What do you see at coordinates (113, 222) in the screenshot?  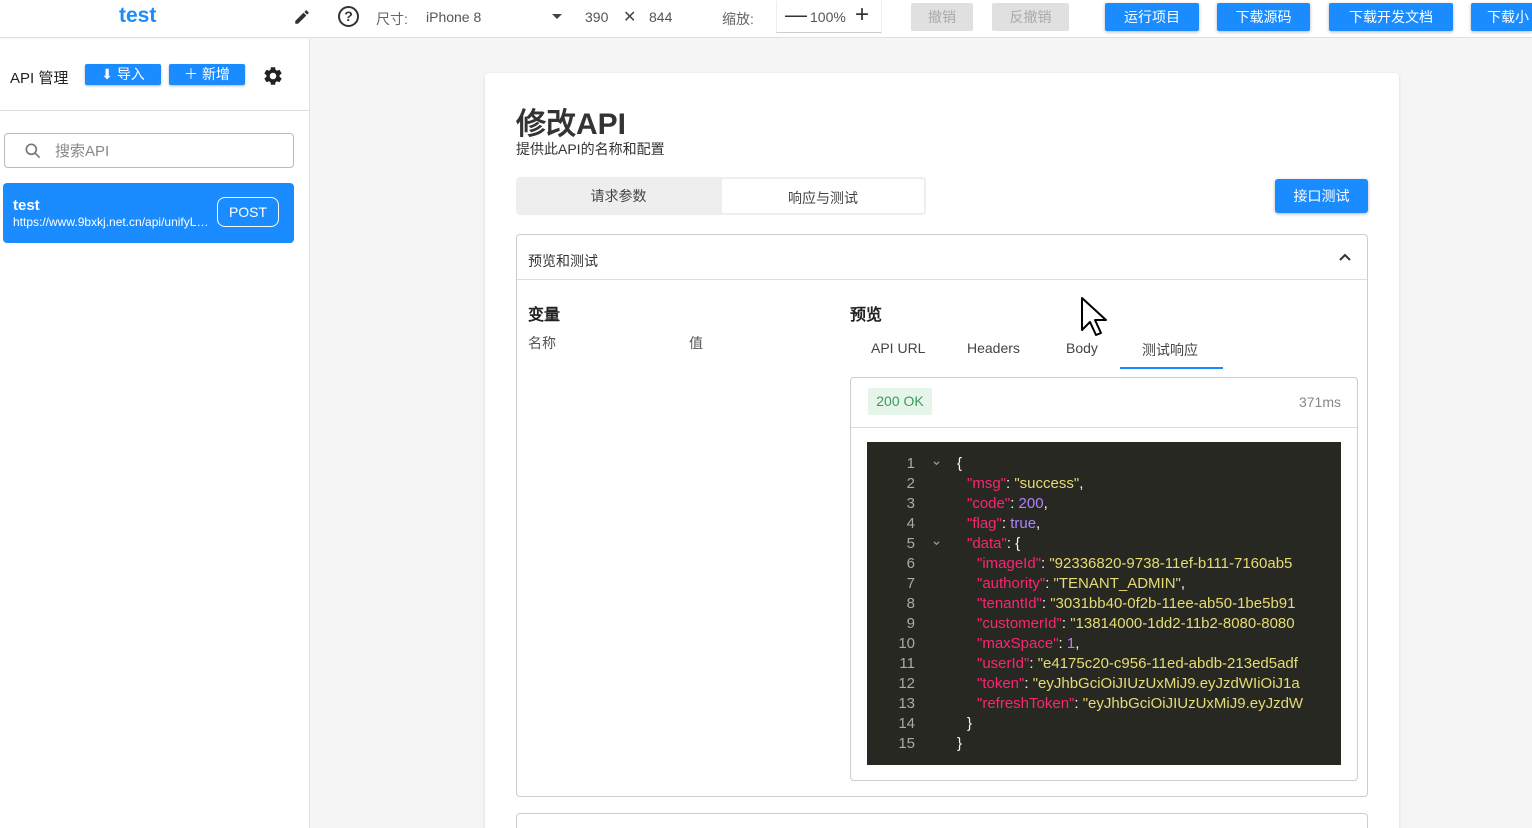 I see `api-url: https://www.9bxkj.net.cn/api/unifyLogin` at bounding box center [113, 222].